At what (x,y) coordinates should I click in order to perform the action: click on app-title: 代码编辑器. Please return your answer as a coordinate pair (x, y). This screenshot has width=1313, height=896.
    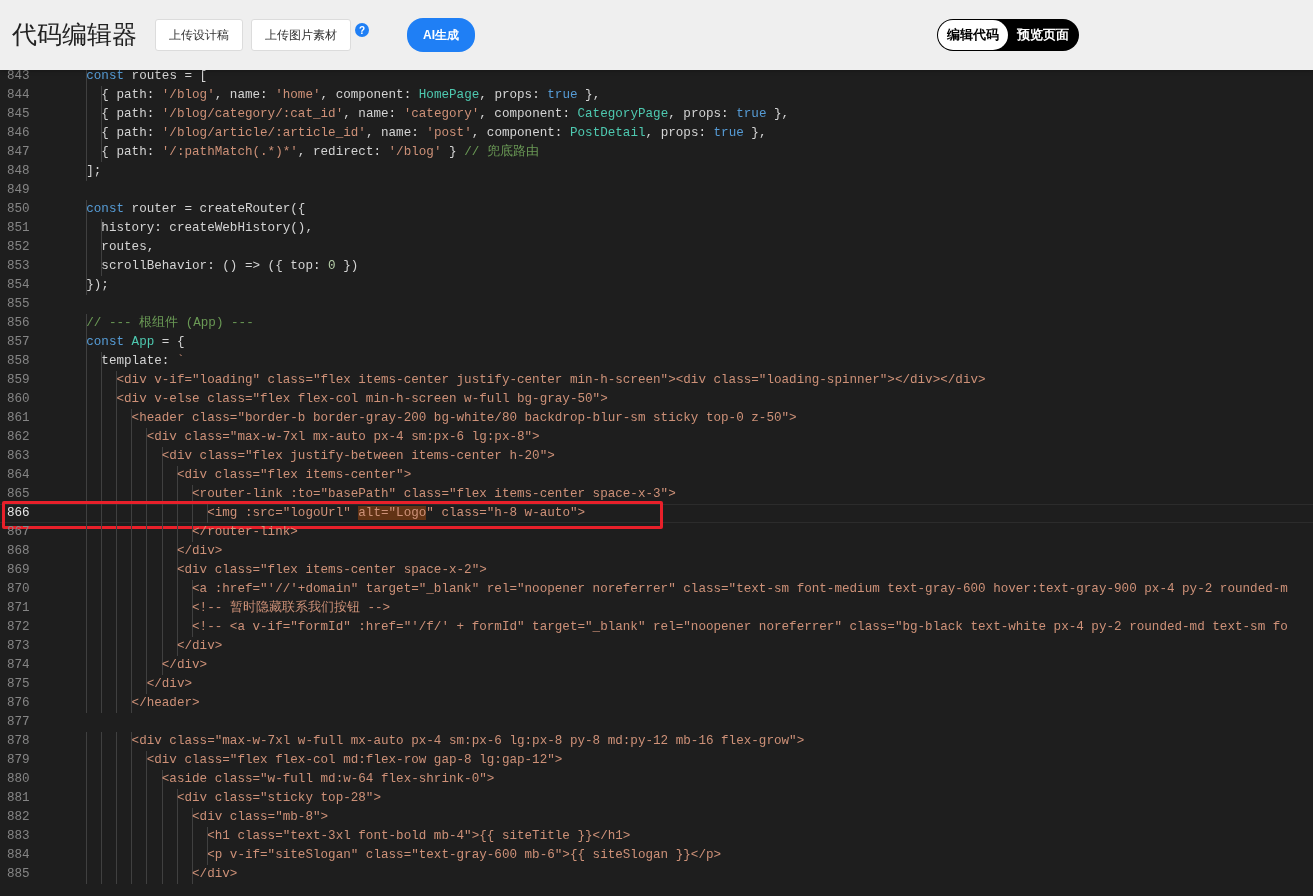
    Looking at the image, I should click on (74, 35).